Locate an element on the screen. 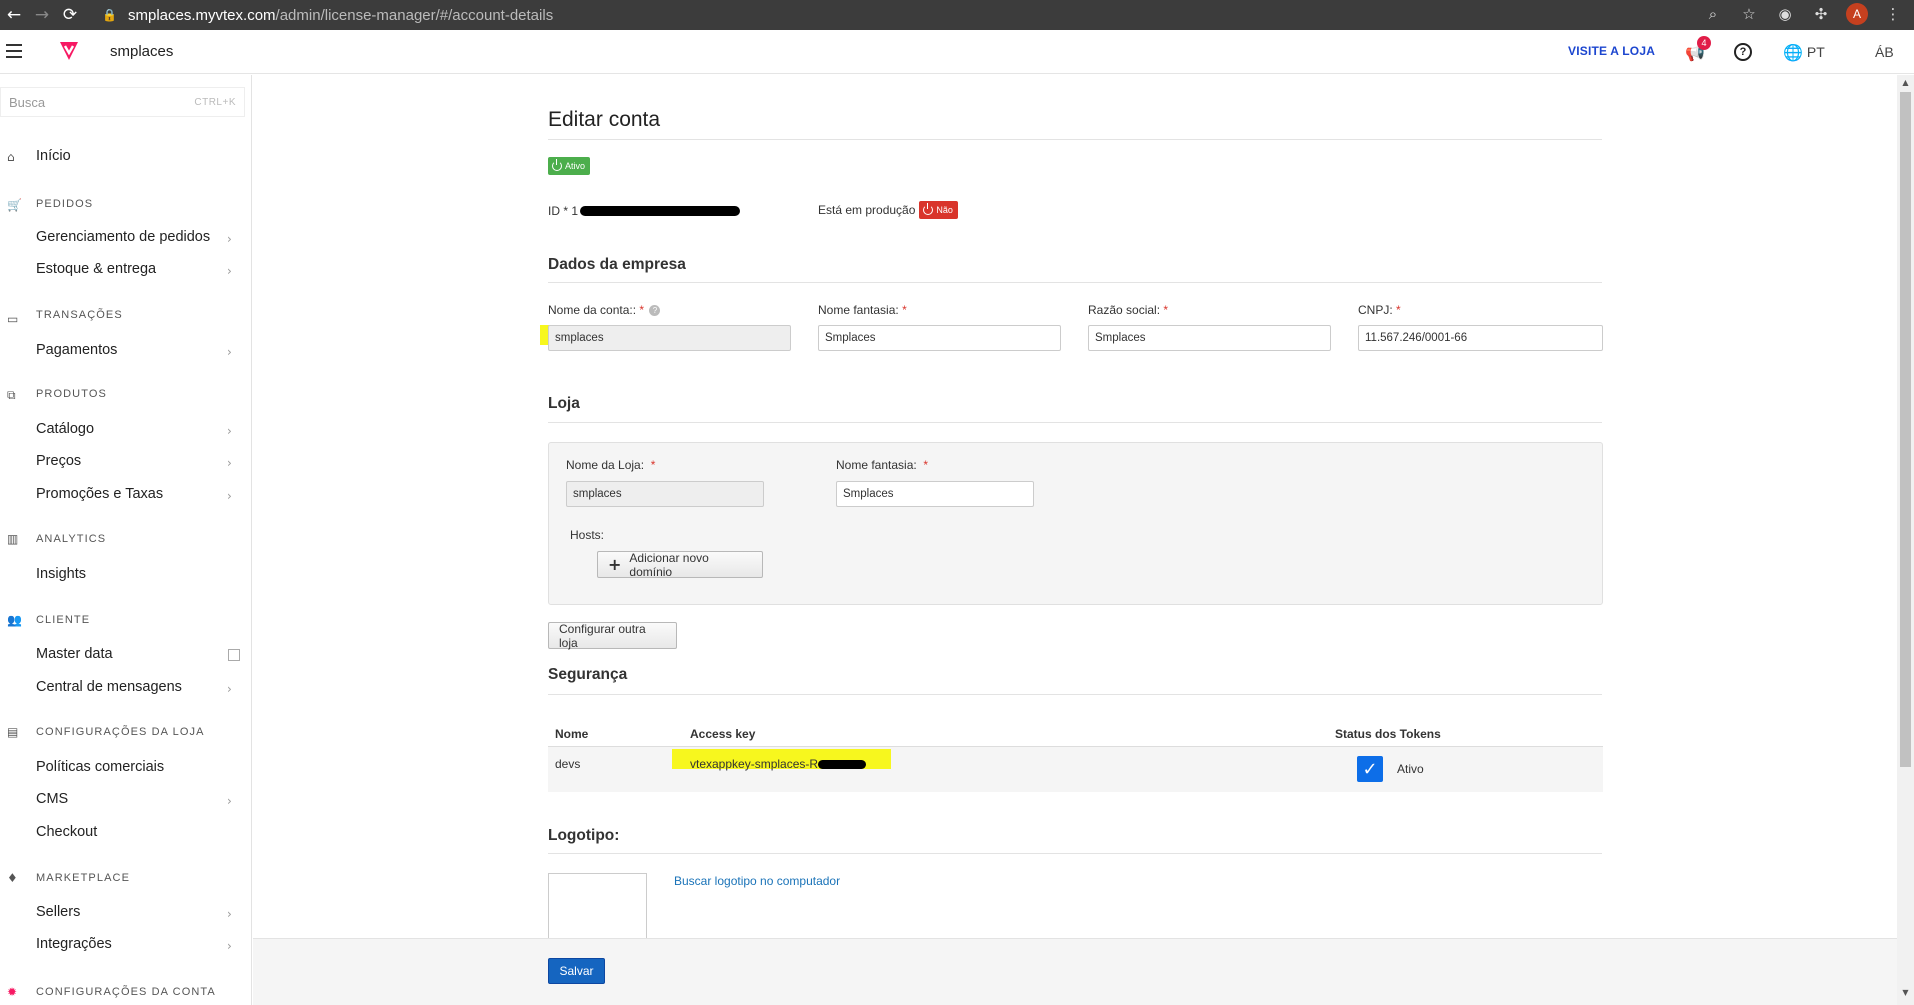 This screenshot has width=1914, height=1005. sidebar-item-master-data: Master data is located at coordinates (74, 654).